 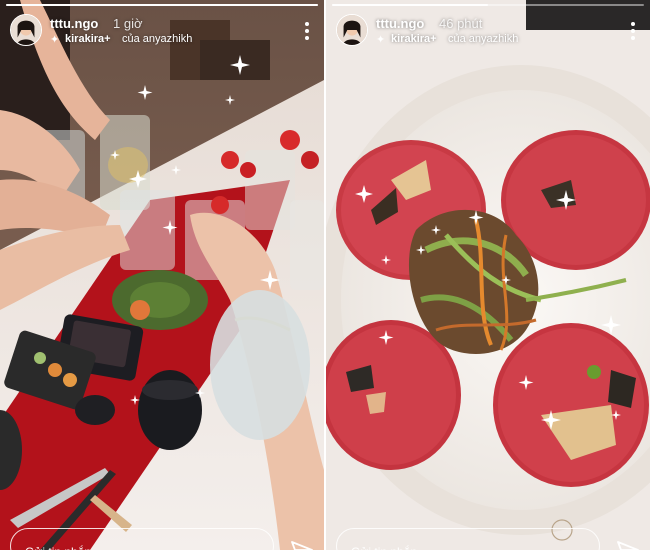 I want to click on story-timestamp: 46 phút, so click(x=461, y=23).